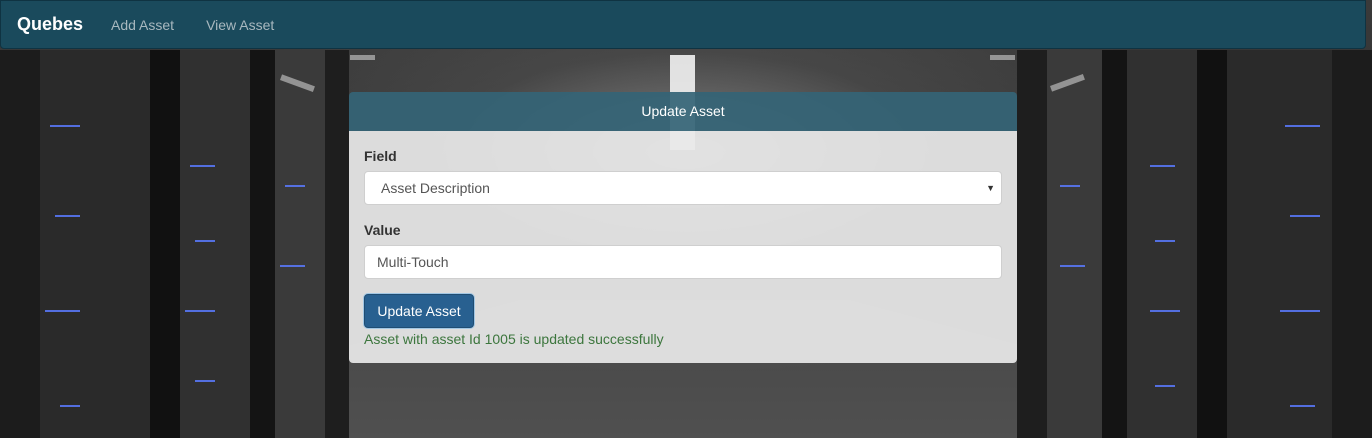  Describe the element at coordinates (240, 25) in the screenshot. I see `nav-link-view-asset: View Asset` at that location.